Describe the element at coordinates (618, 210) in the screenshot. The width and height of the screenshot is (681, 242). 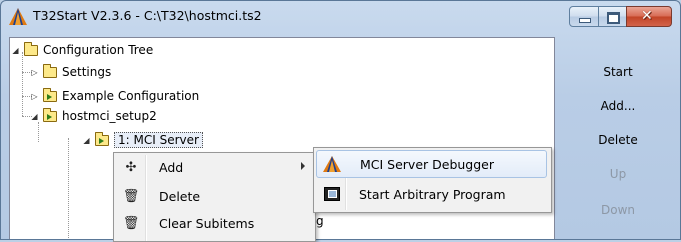
I see `down-button: Down` at that location.